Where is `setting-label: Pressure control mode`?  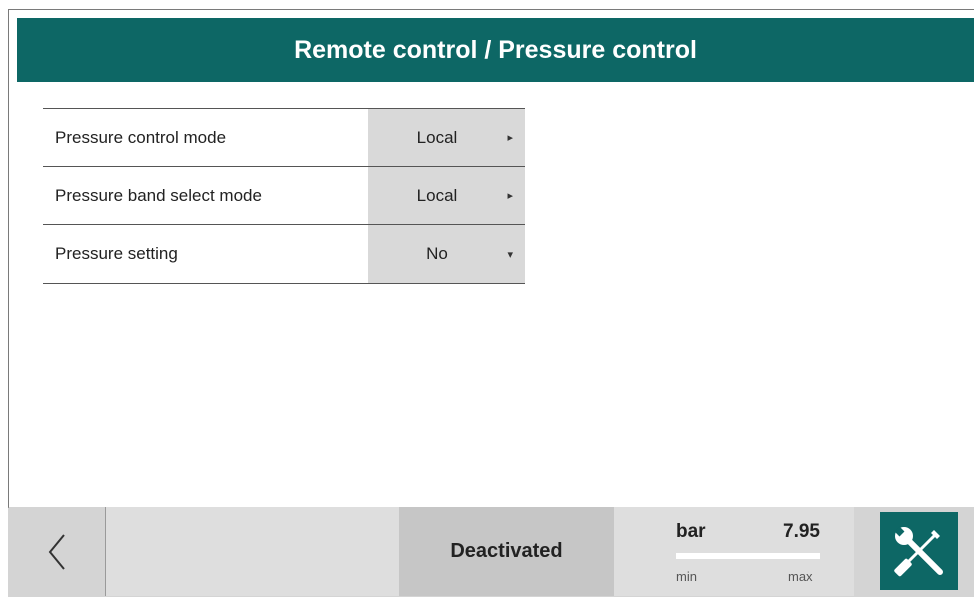 setting-label: Pressure control mode is located at coordinates (141, 137).